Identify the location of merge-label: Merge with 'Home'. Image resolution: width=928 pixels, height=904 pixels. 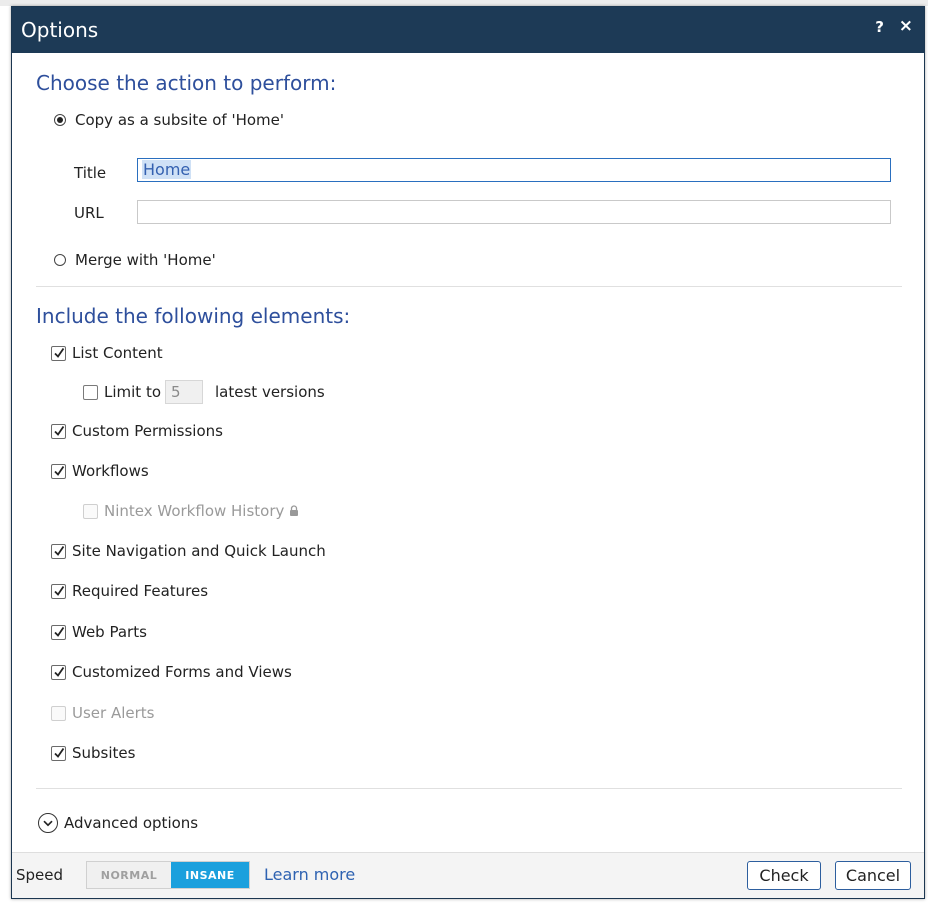
(145, 260).